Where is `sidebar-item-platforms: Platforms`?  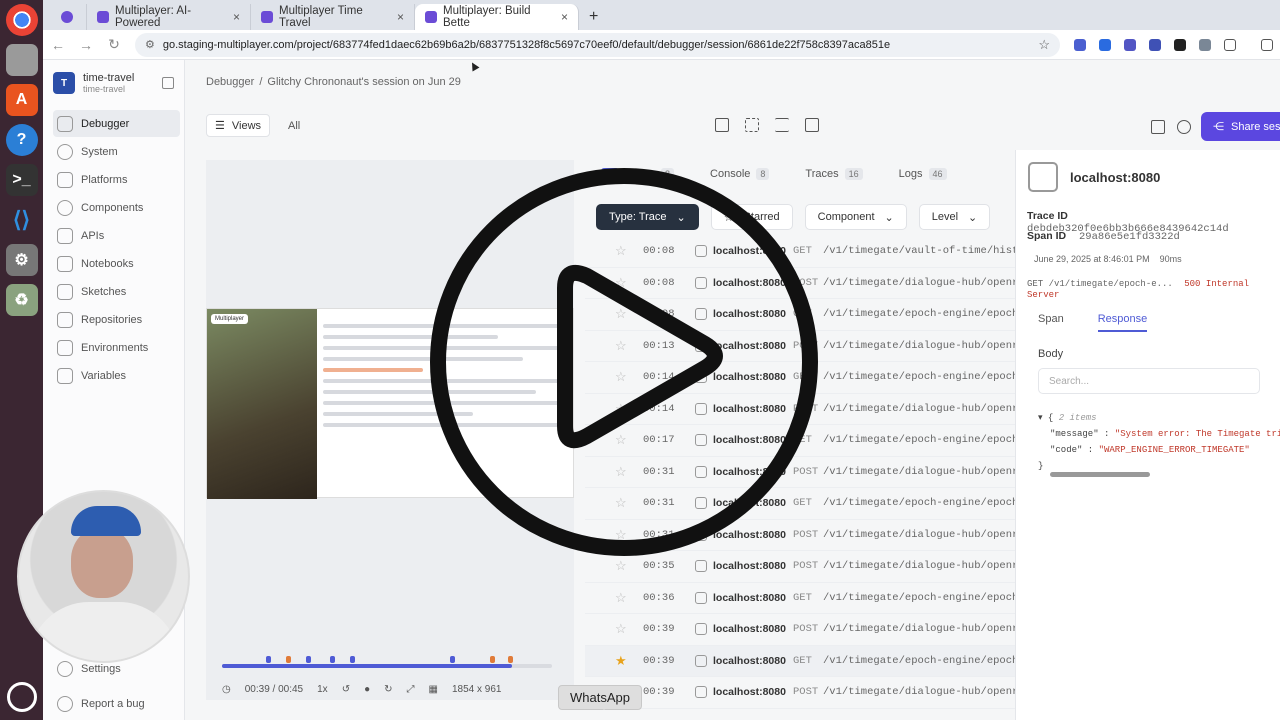
sidebar-item-platforms: Platforms is located at coordinates (116, 179).